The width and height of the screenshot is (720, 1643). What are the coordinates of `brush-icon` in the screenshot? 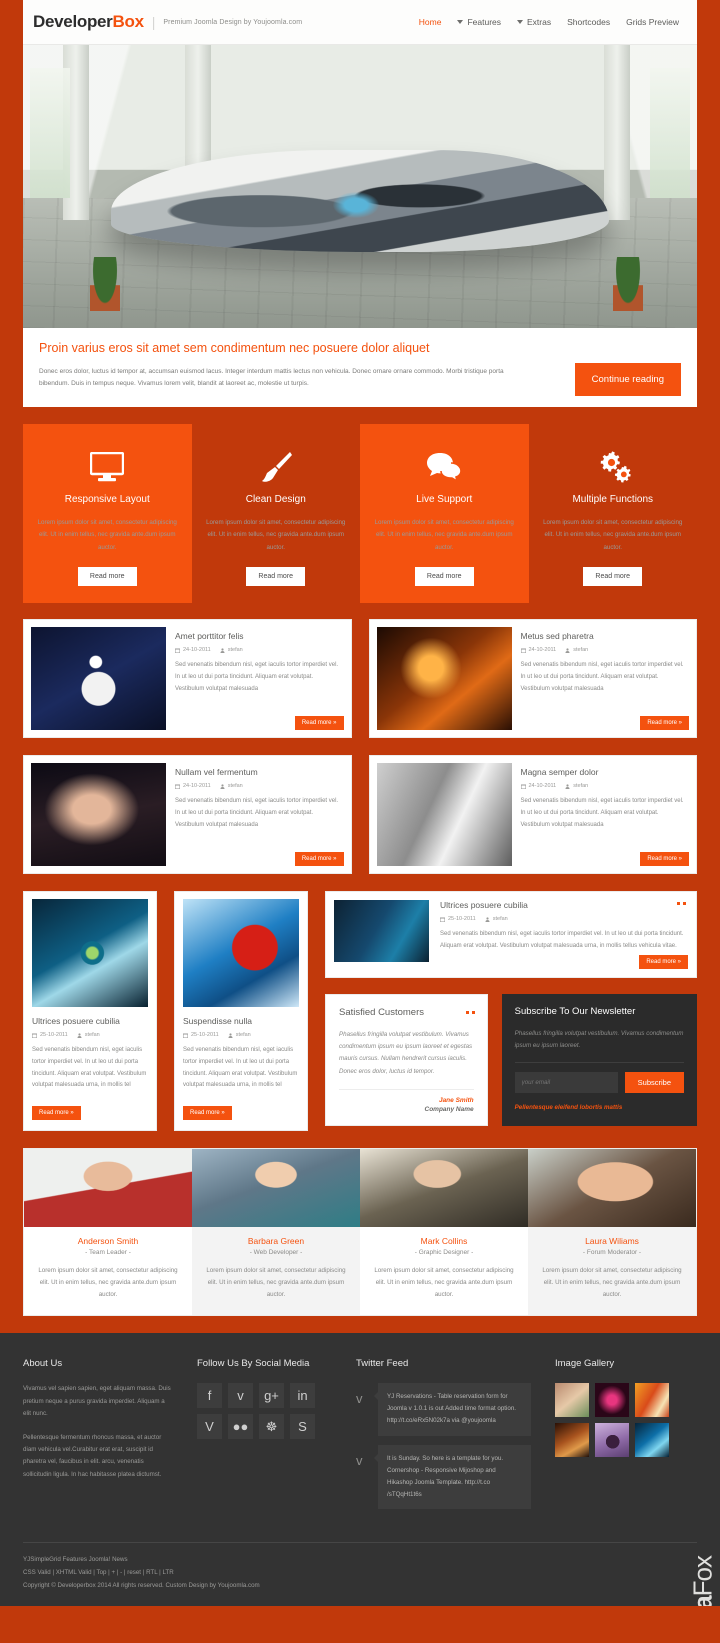 It's located at (276, 467).